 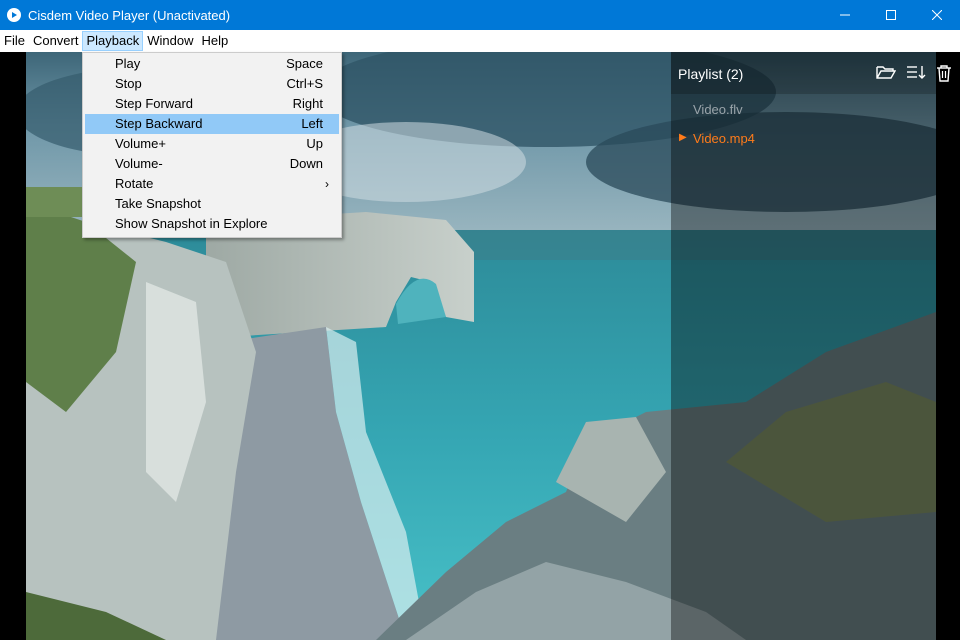 What do you see at coordinates (13, 346) in the screenshot?
I see `letterbox-left` at bounding box center [13, 346].